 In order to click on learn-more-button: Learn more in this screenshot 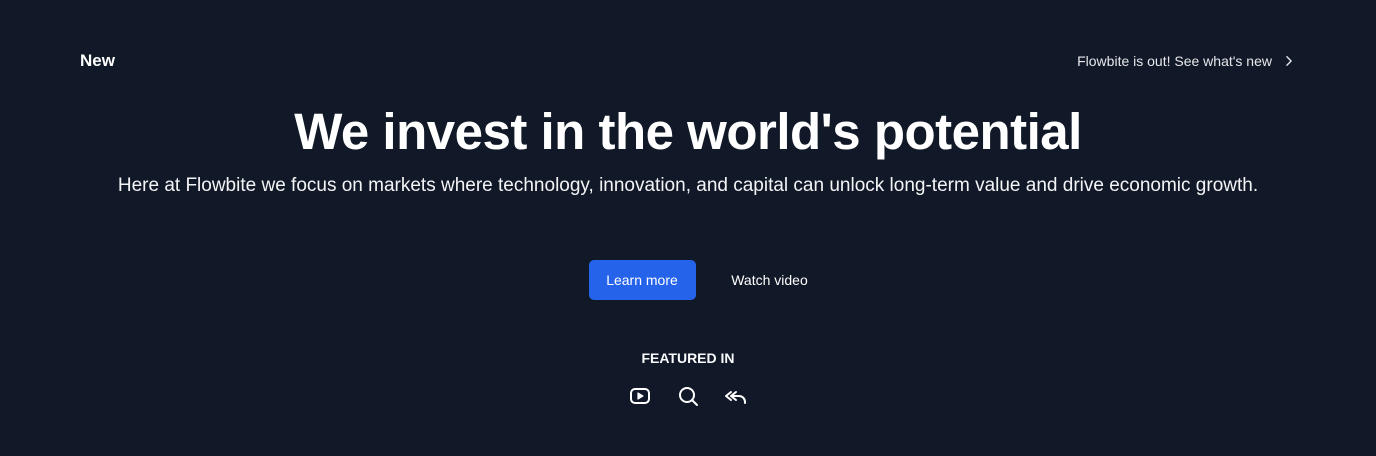, I will do `click(642, 280)`.